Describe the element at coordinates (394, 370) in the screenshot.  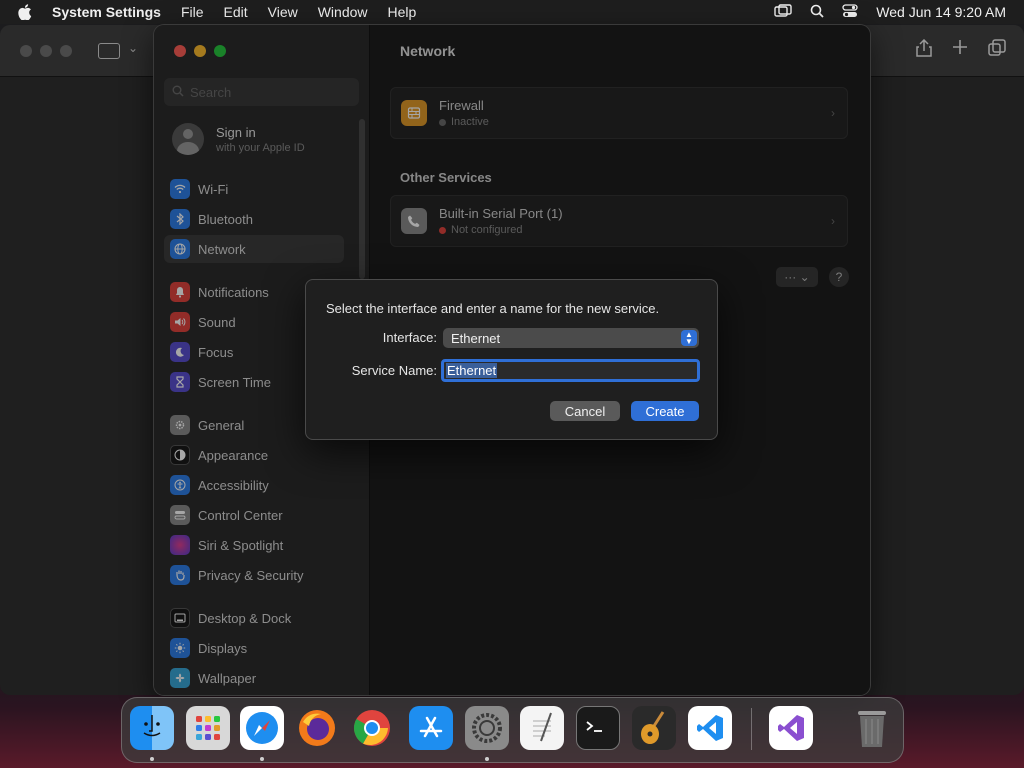
I see `service-name-label: Service Name:` at that location.